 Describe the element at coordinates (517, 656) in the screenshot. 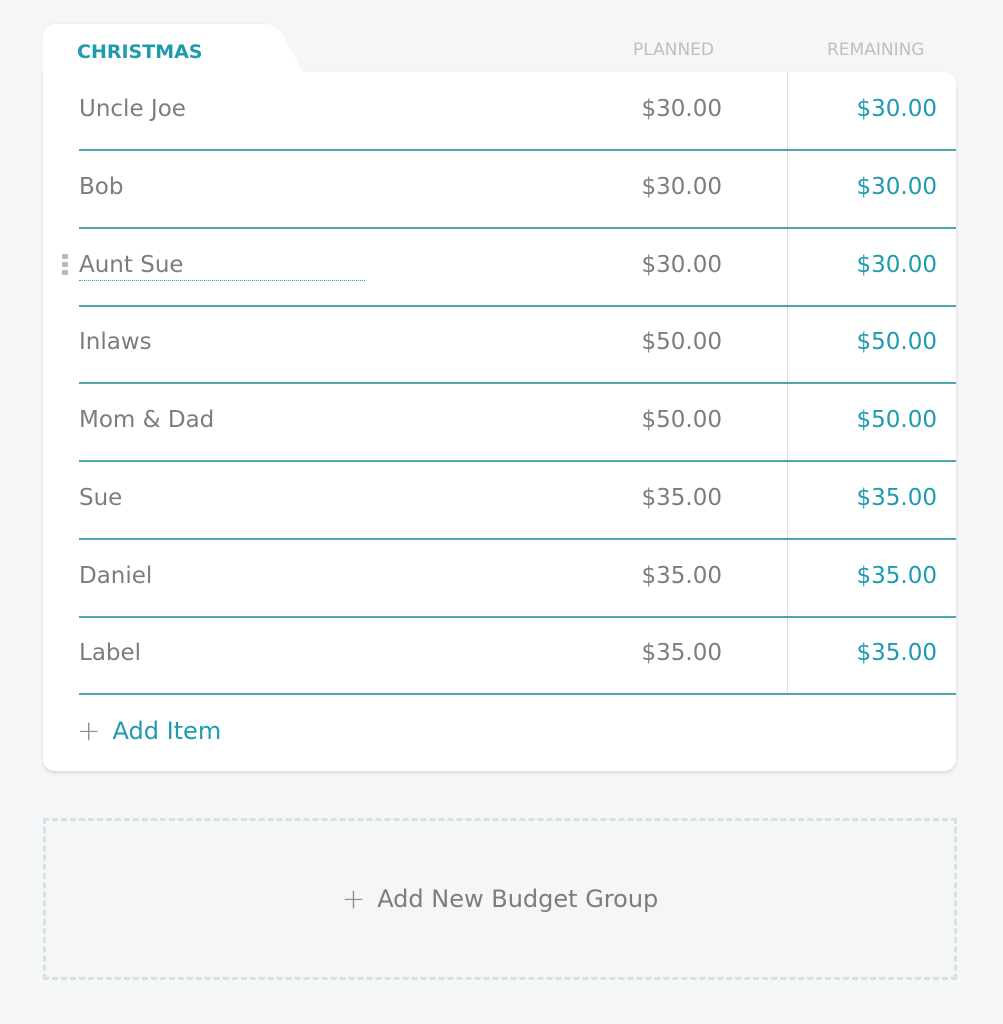

I see `budget-item-row: Label $35.00 $35.00` at that location.